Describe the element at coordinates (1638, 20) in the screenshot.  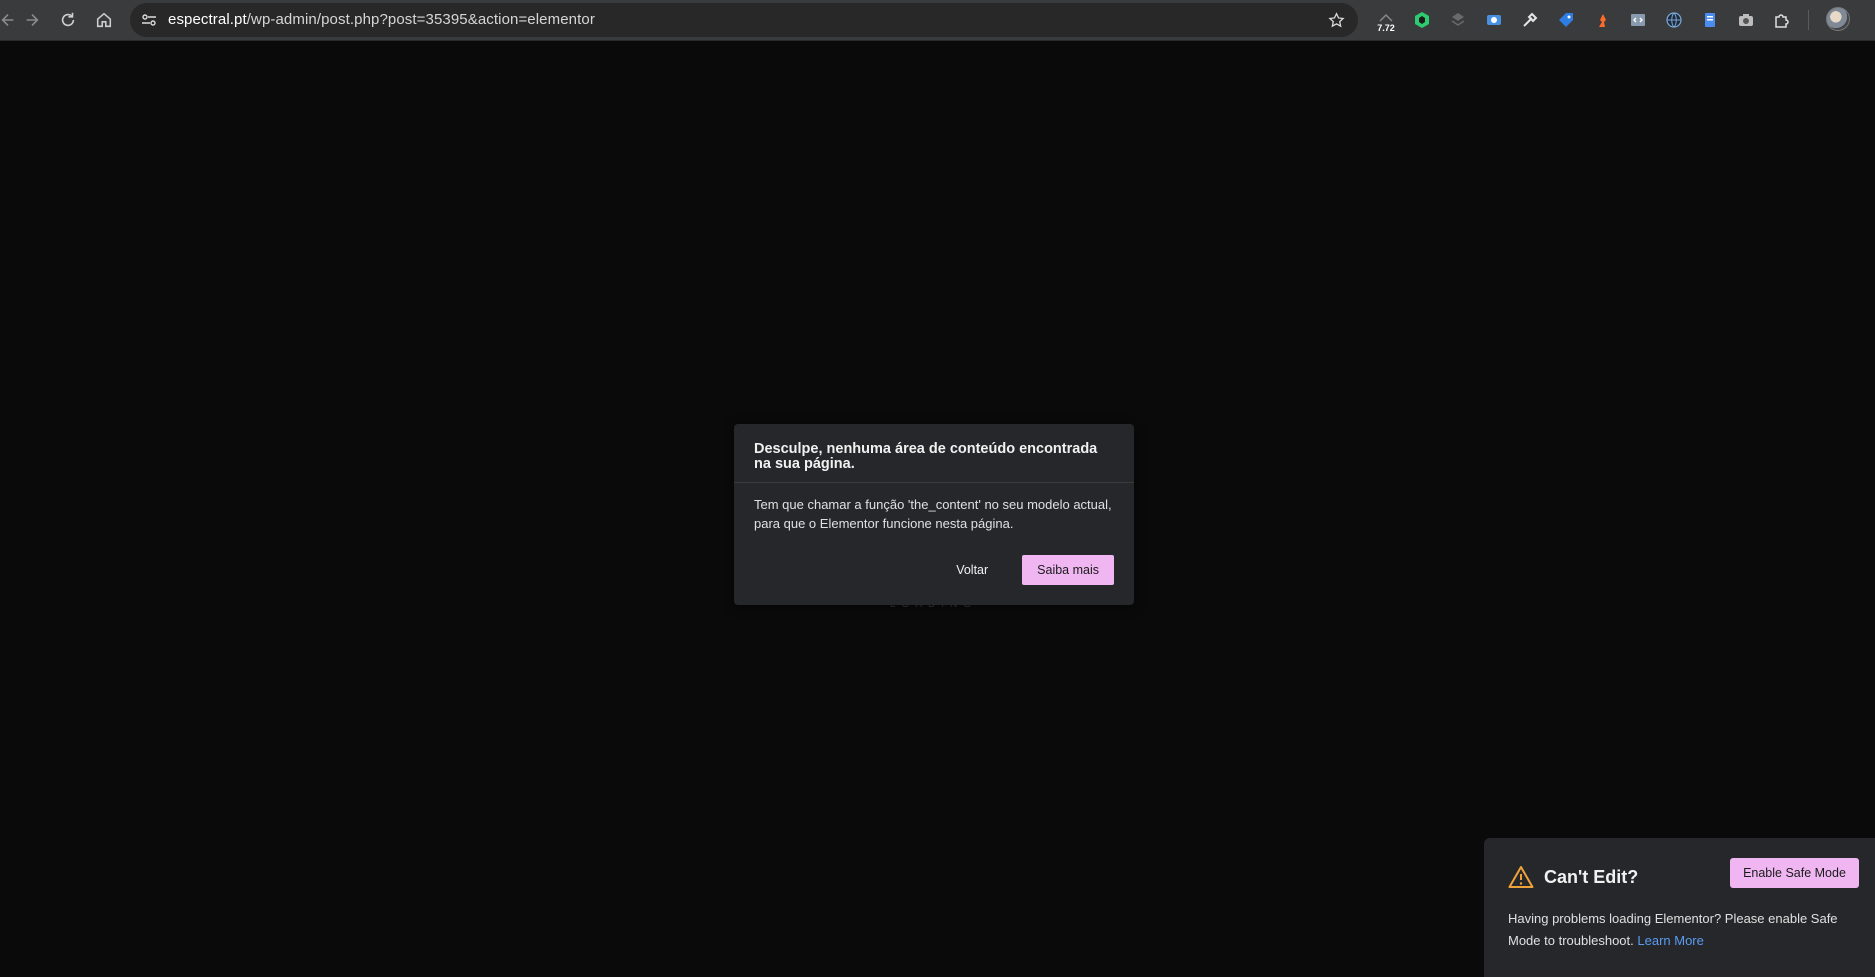
I see `code-extension-icon` at that location.